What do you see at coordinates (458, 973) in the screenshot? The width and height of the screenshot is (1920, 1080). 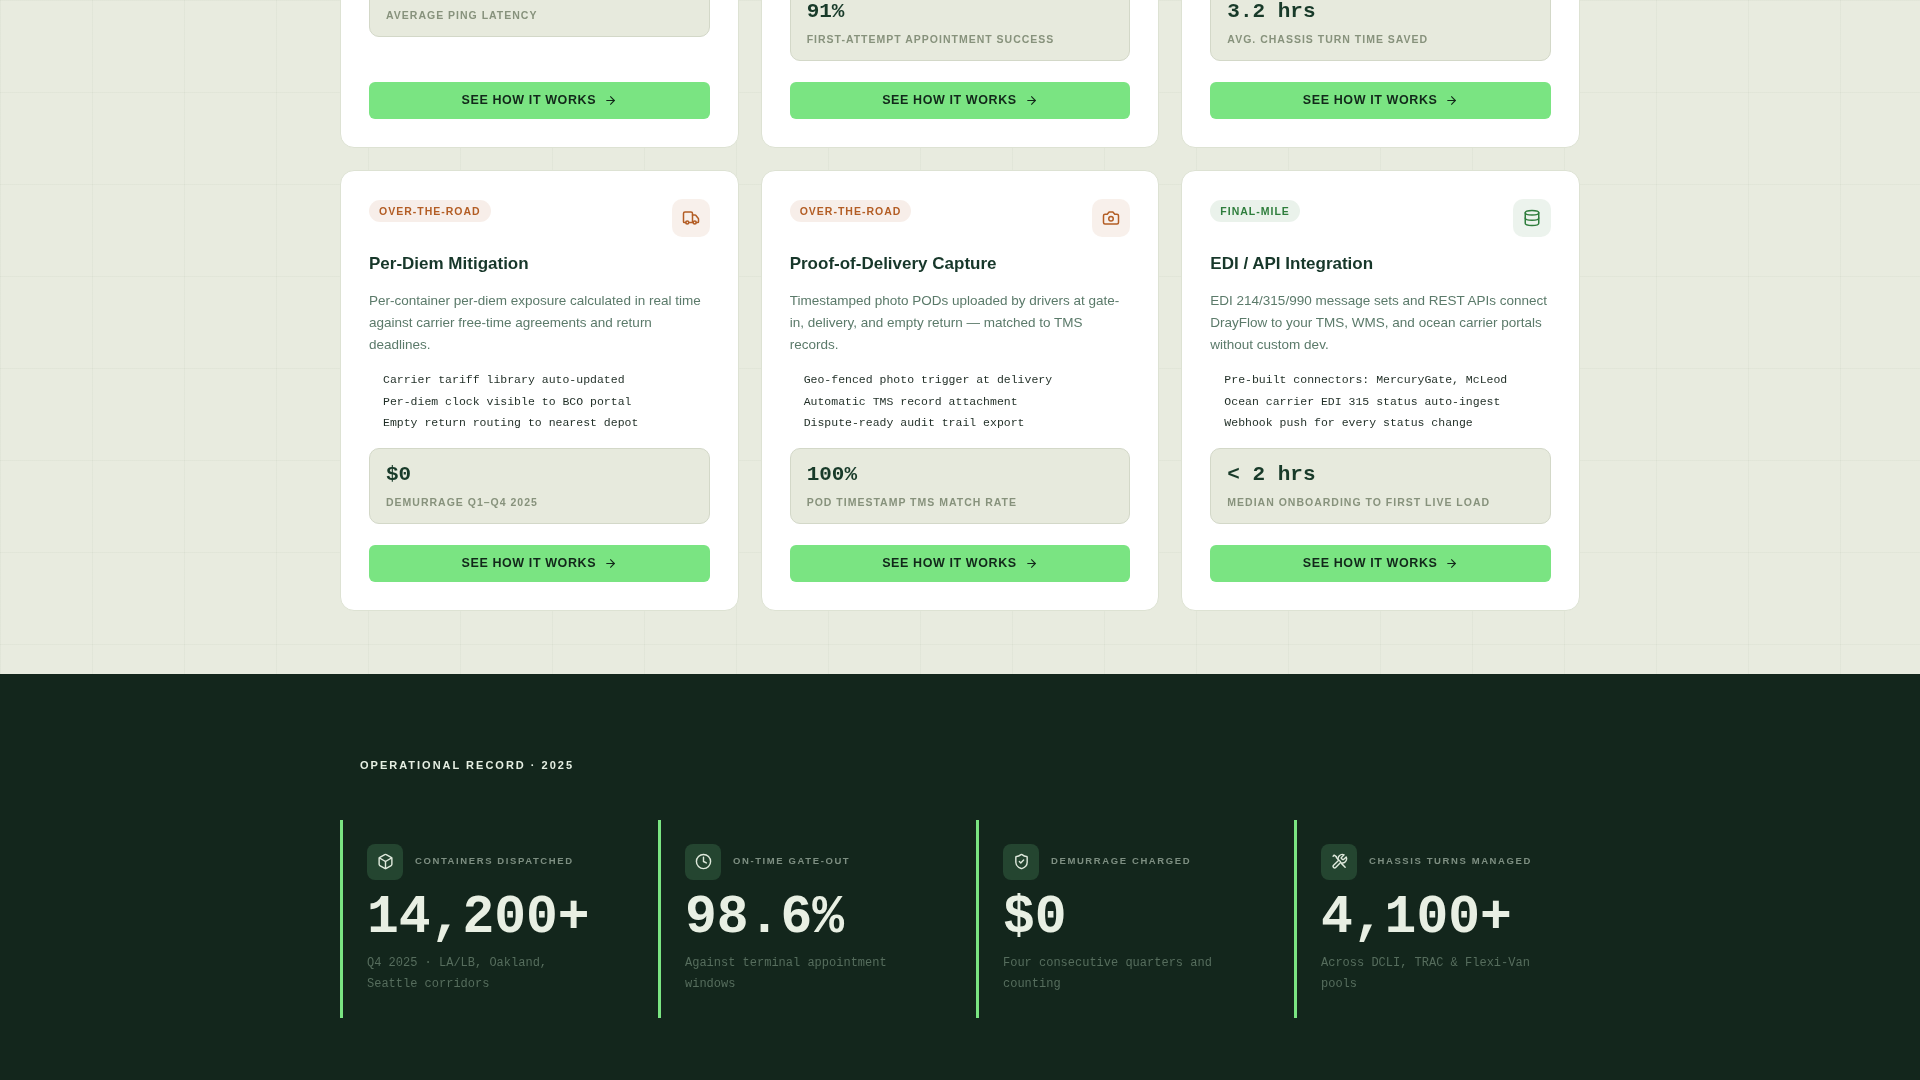 I see `stat-note: Q4 2025 · LA/LB, Oakland, Seattle corridors` at bounding box center [458, 973].